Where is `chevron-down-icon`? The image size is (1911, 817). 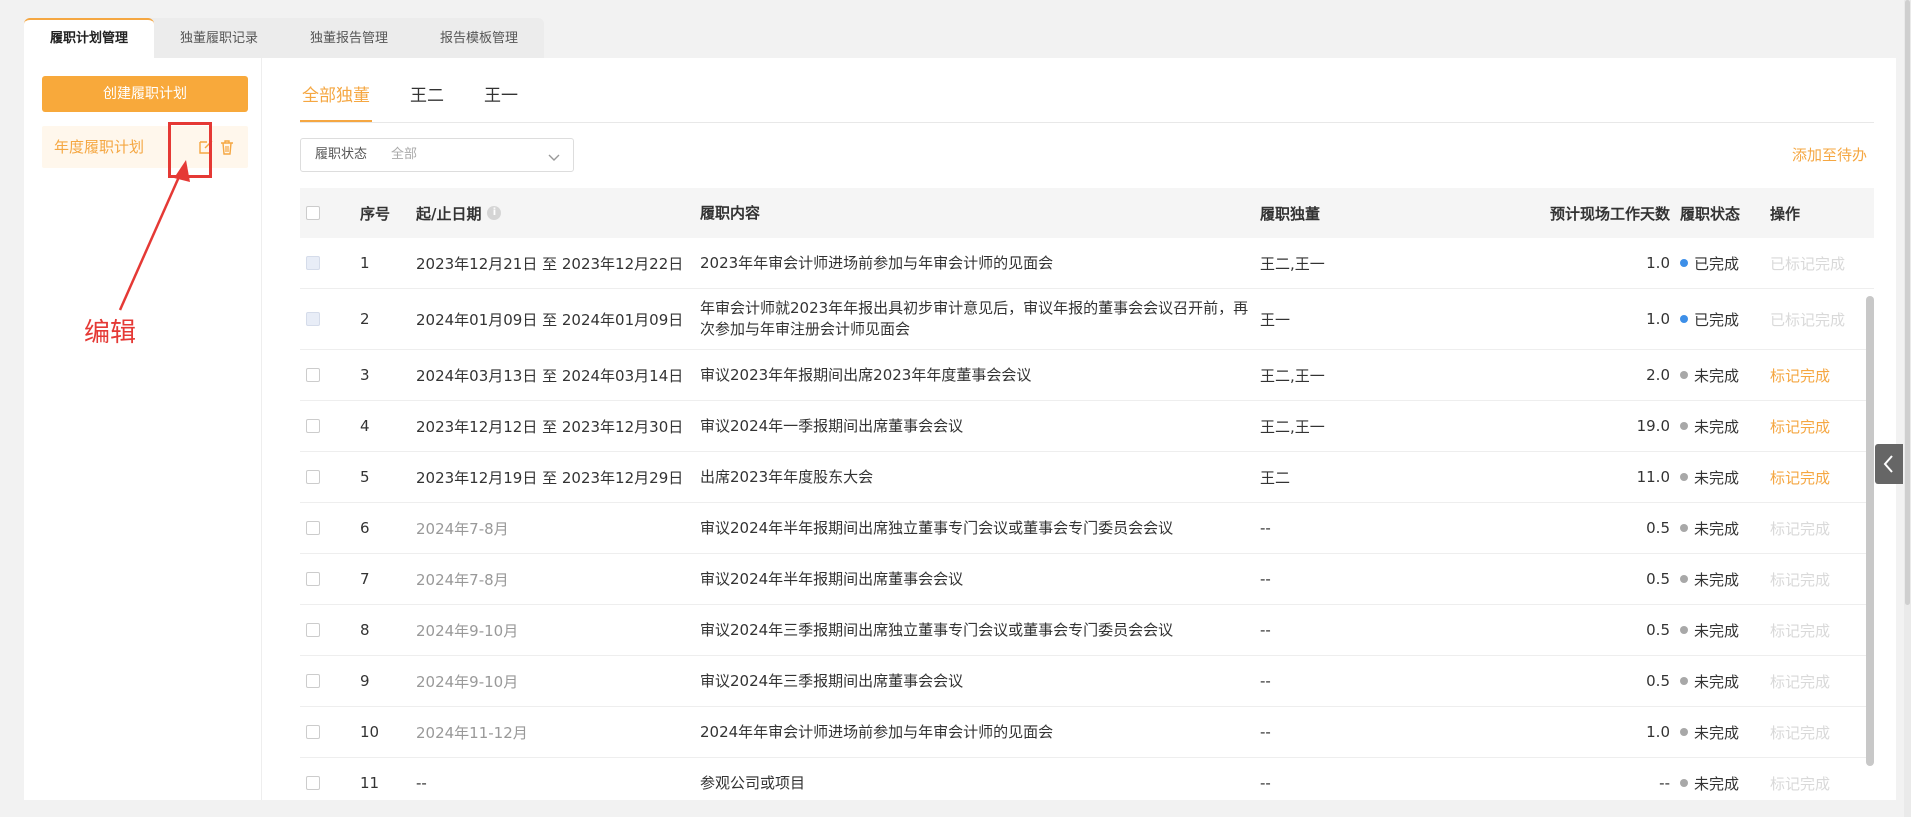 chevron-down-icon is located at coordinates (554, 158).